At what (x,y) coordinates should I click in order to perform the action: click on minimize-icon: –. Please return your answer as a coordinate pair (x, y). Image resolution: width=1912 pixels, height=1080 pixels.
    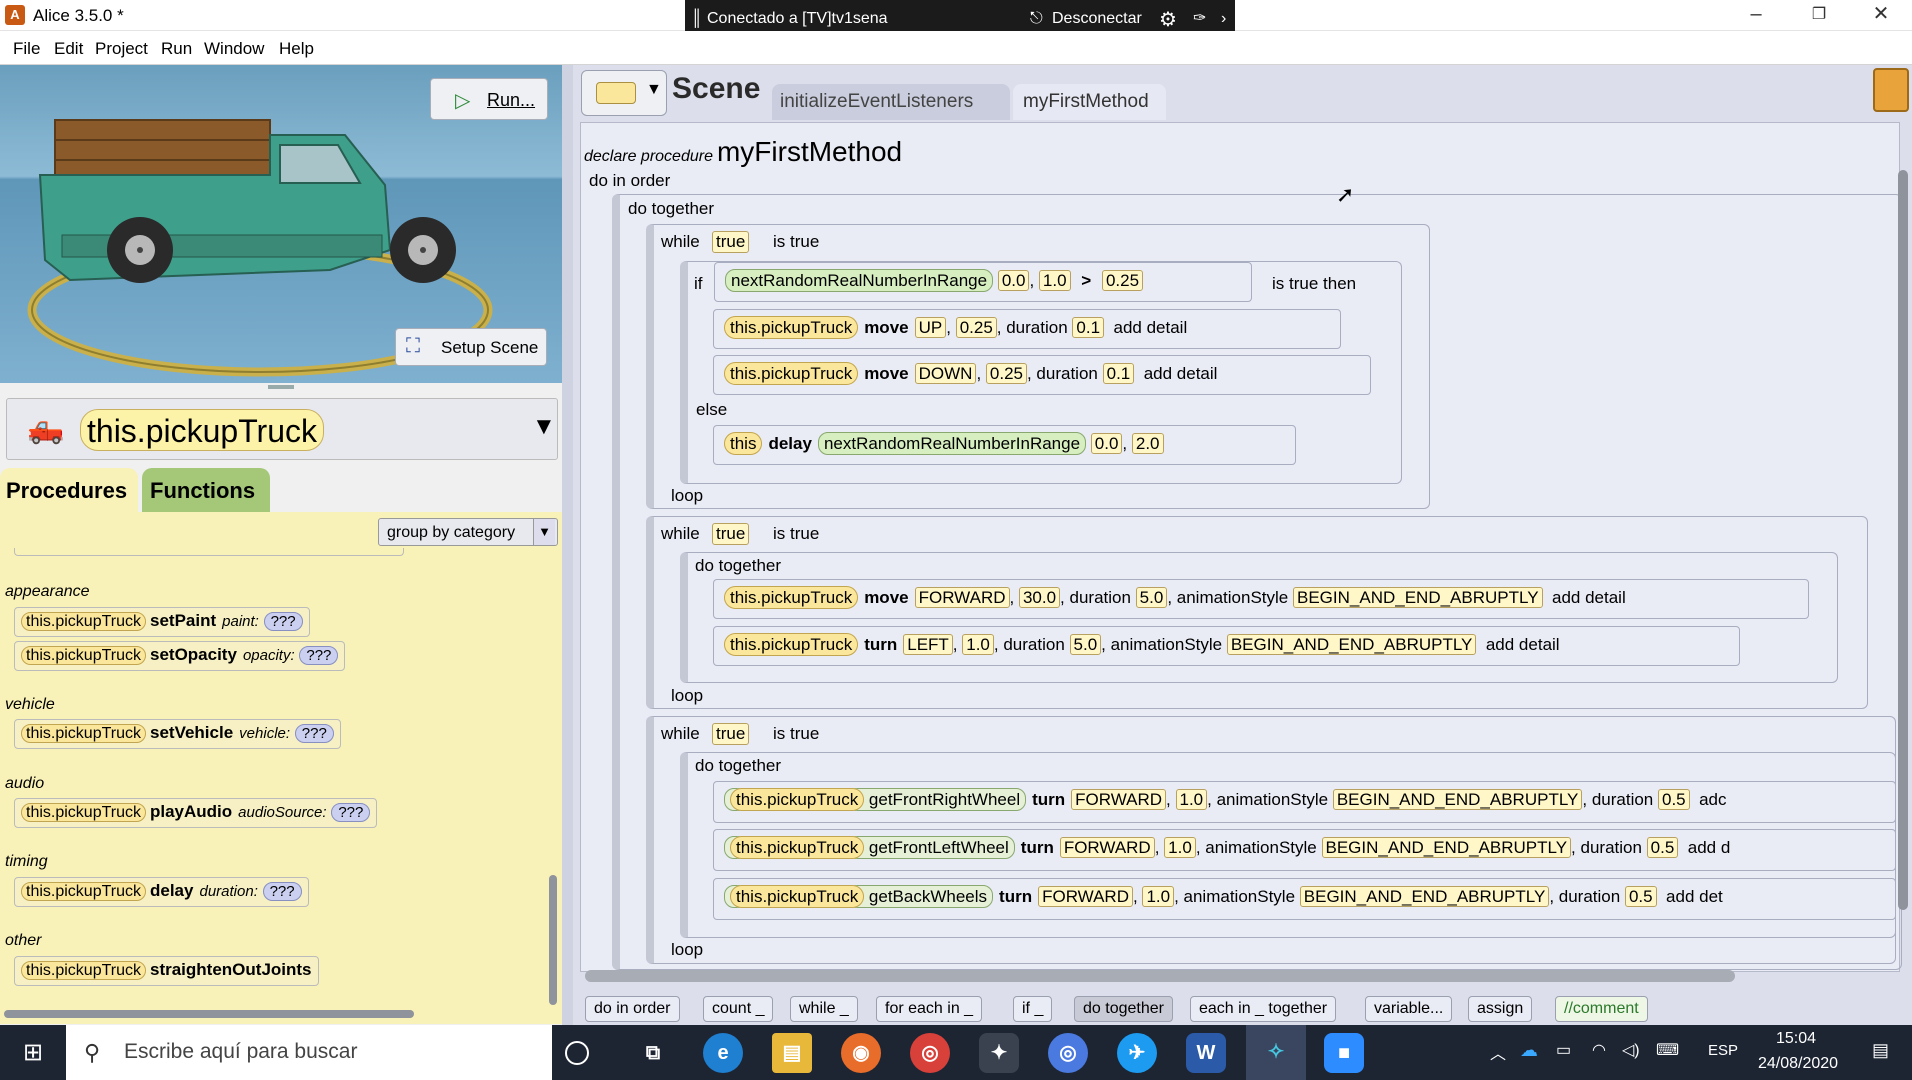
    Looking at the image, I should click on (1756, 15).